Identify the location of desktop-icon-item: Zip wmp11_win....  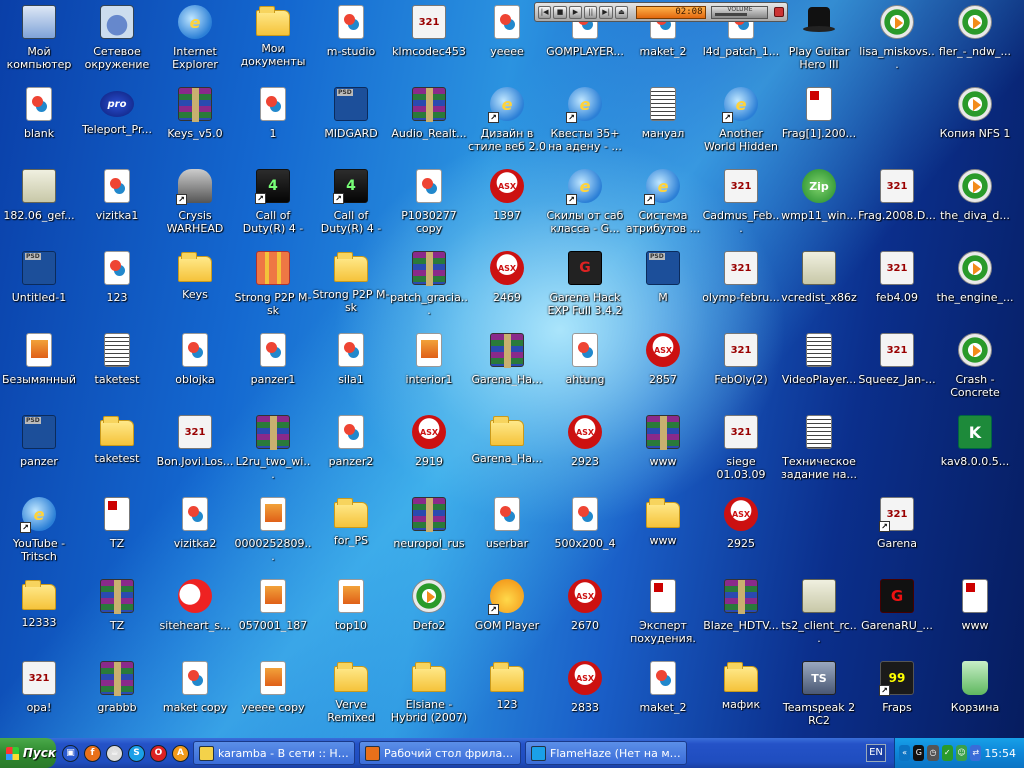
(819, 208).